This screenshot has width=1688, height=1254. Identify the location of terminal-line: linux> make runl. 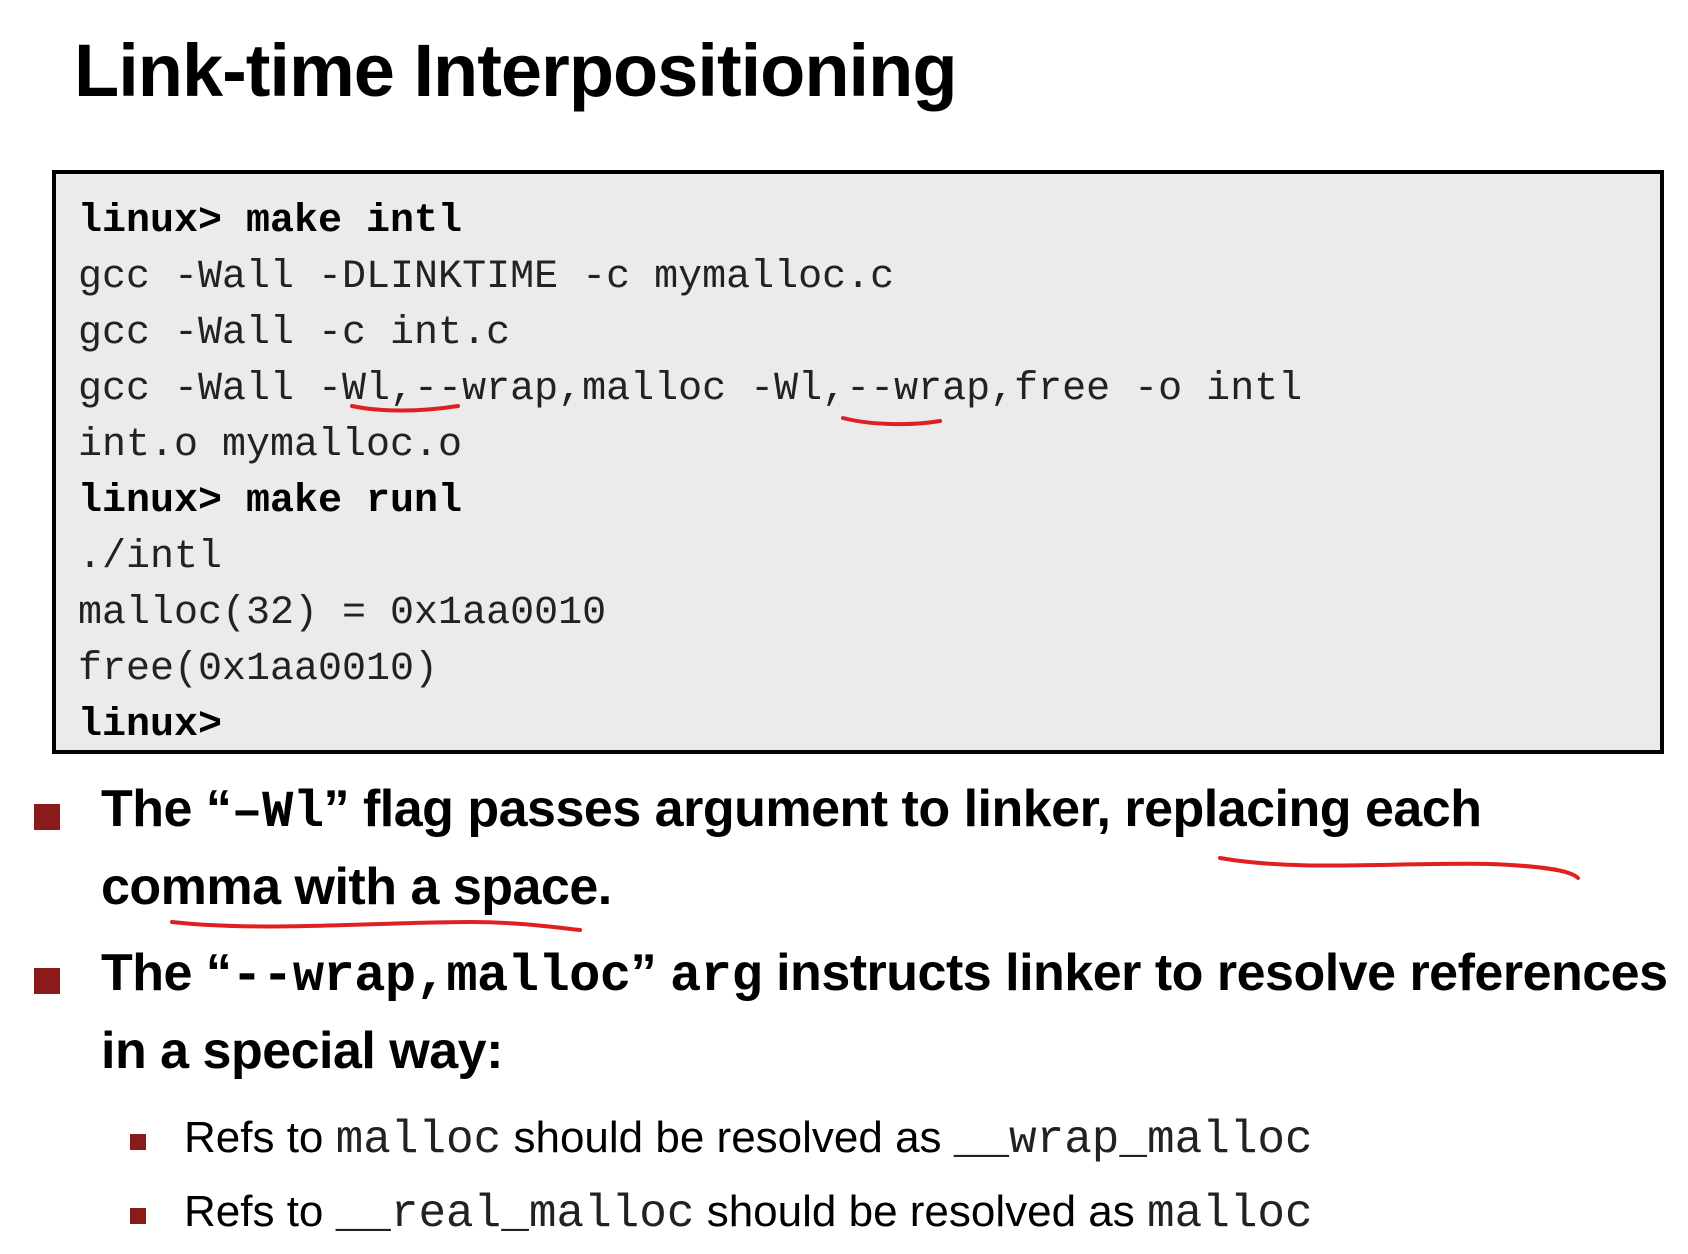
(270, 501).